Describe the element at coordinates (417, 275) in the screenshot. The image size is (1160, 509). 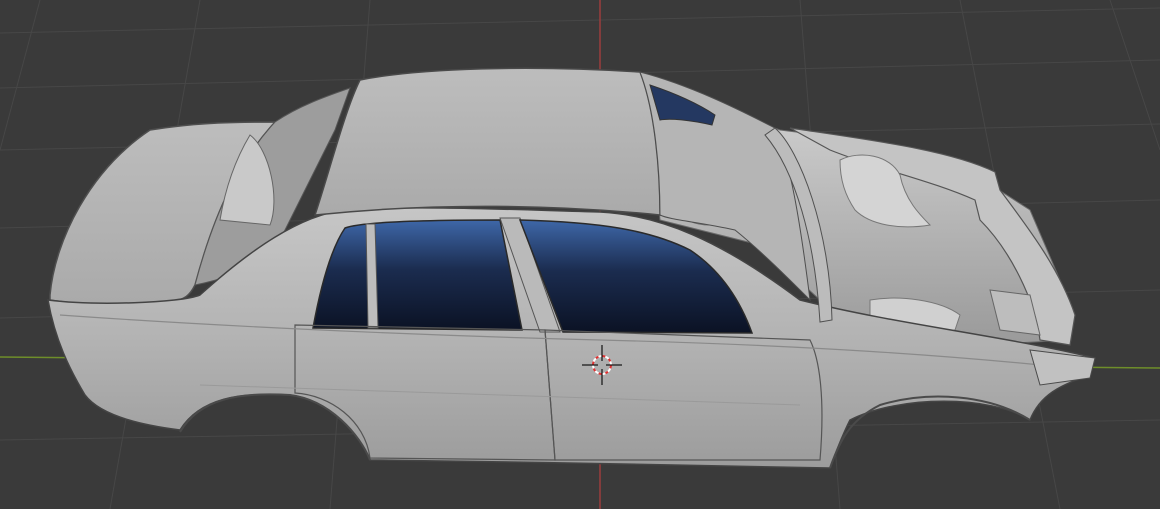
I see `rear-side-window` at that location.